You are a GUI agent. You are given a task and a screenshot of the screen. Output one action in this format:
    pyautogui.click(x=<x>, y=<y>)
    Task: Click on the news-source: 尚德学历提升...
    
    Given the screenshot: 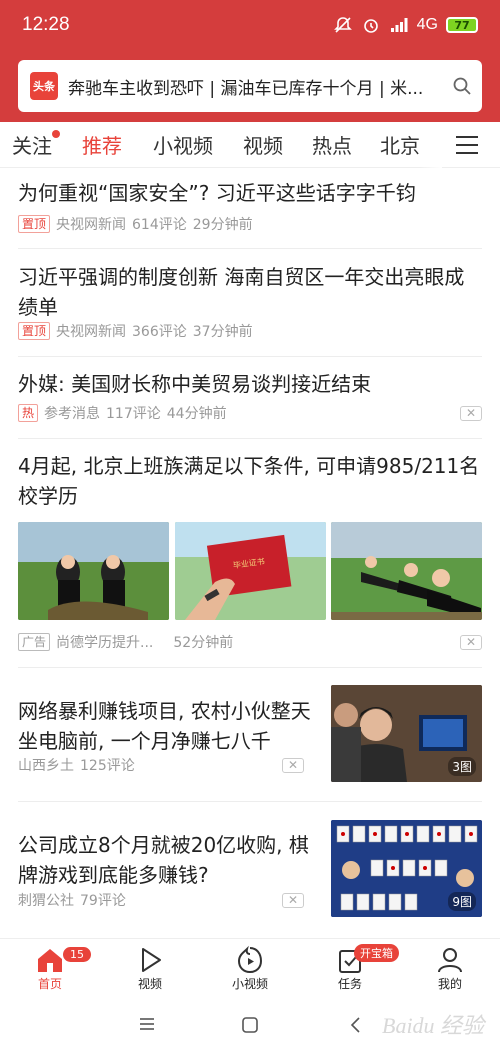 What is the action you would take?
    pyautogui.click(x=105, y=643)
    